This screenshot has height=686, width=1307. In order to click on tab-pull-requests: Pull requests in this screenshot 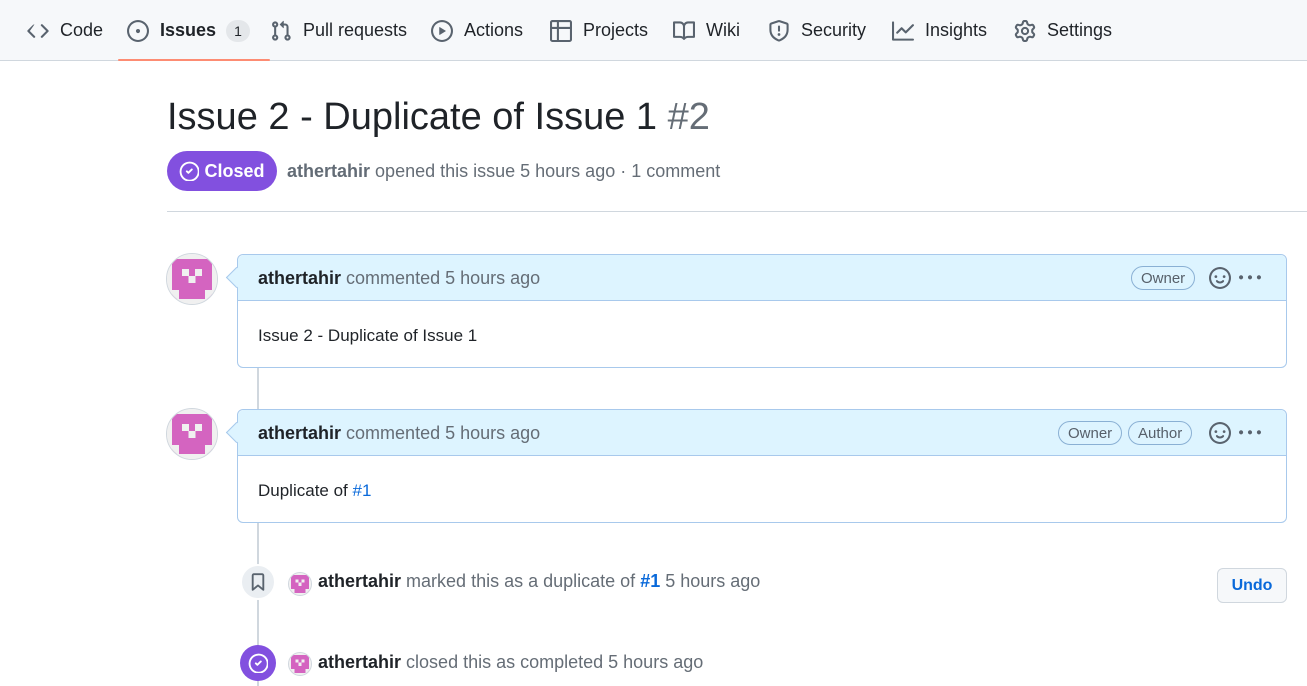, I will do `click(338, 30)`.